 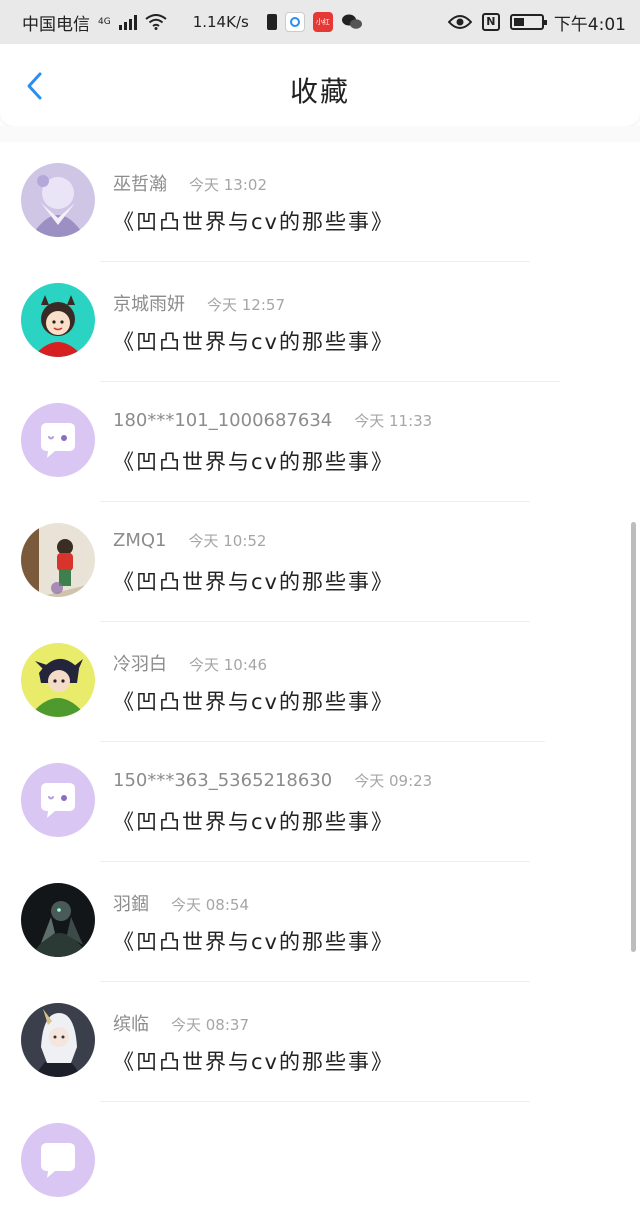 I want to click on timestamp: 今天 08:37, so click(x=210, y=1025).